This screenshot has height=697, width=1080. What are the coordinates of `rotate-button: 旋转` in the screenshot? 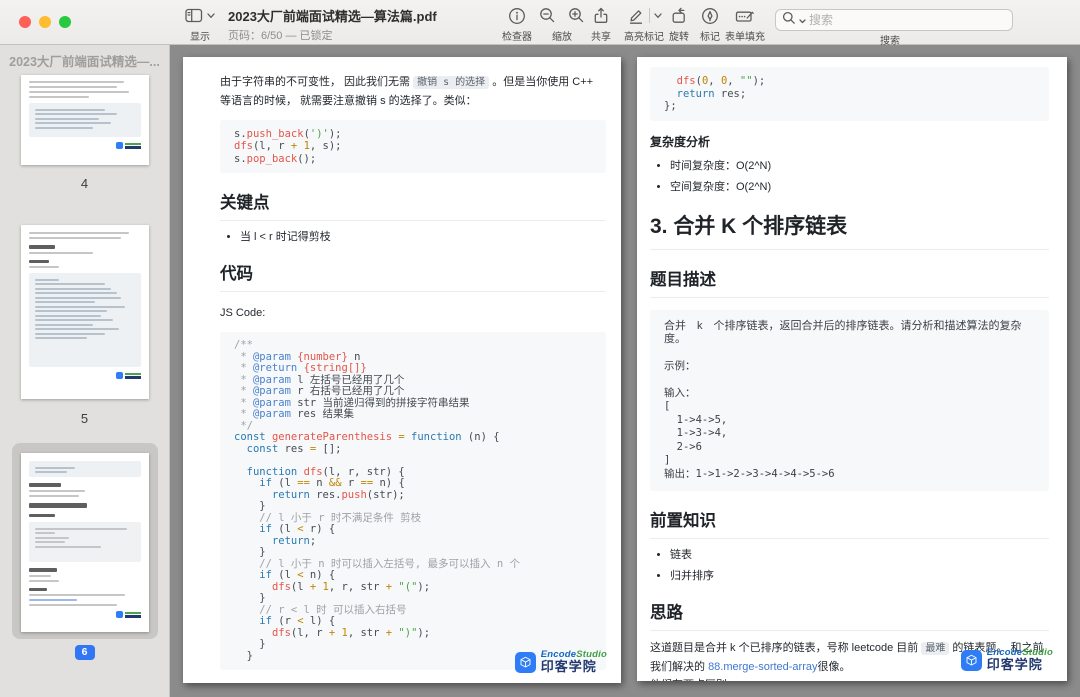 It's located at (679, 24).